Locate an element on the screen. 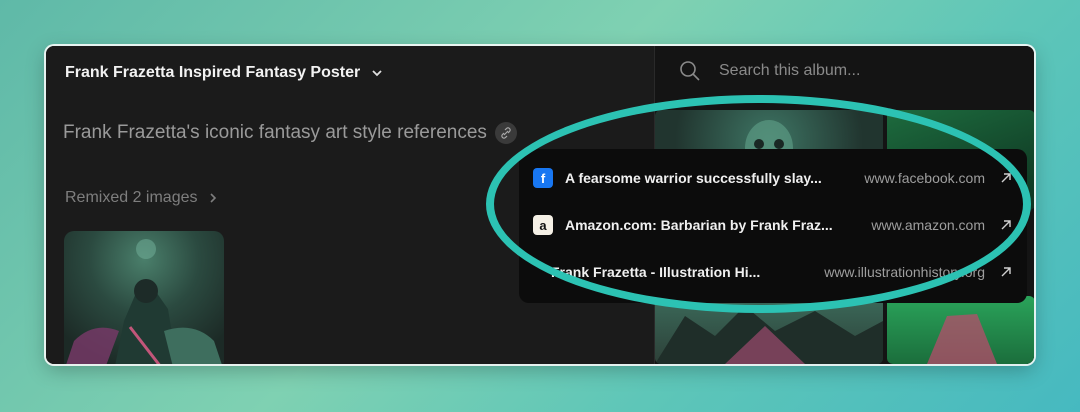  album-title-text: Frank Frazetta Inspired Fantasy Poster is located at coordinates (213, 72).